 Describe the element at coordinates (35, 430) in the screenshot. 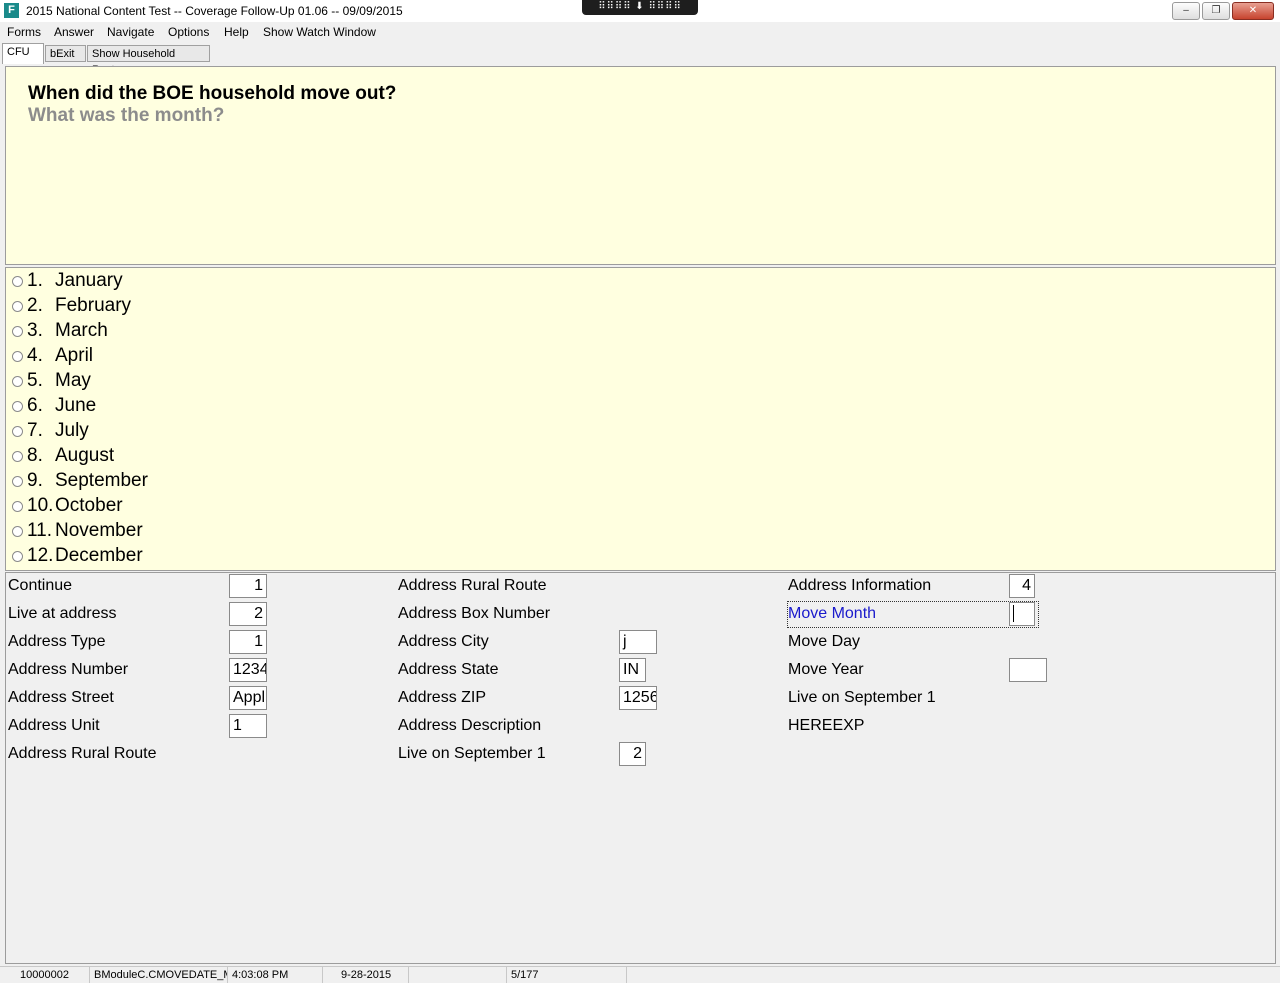

I see `option-number: 7.` at that location.